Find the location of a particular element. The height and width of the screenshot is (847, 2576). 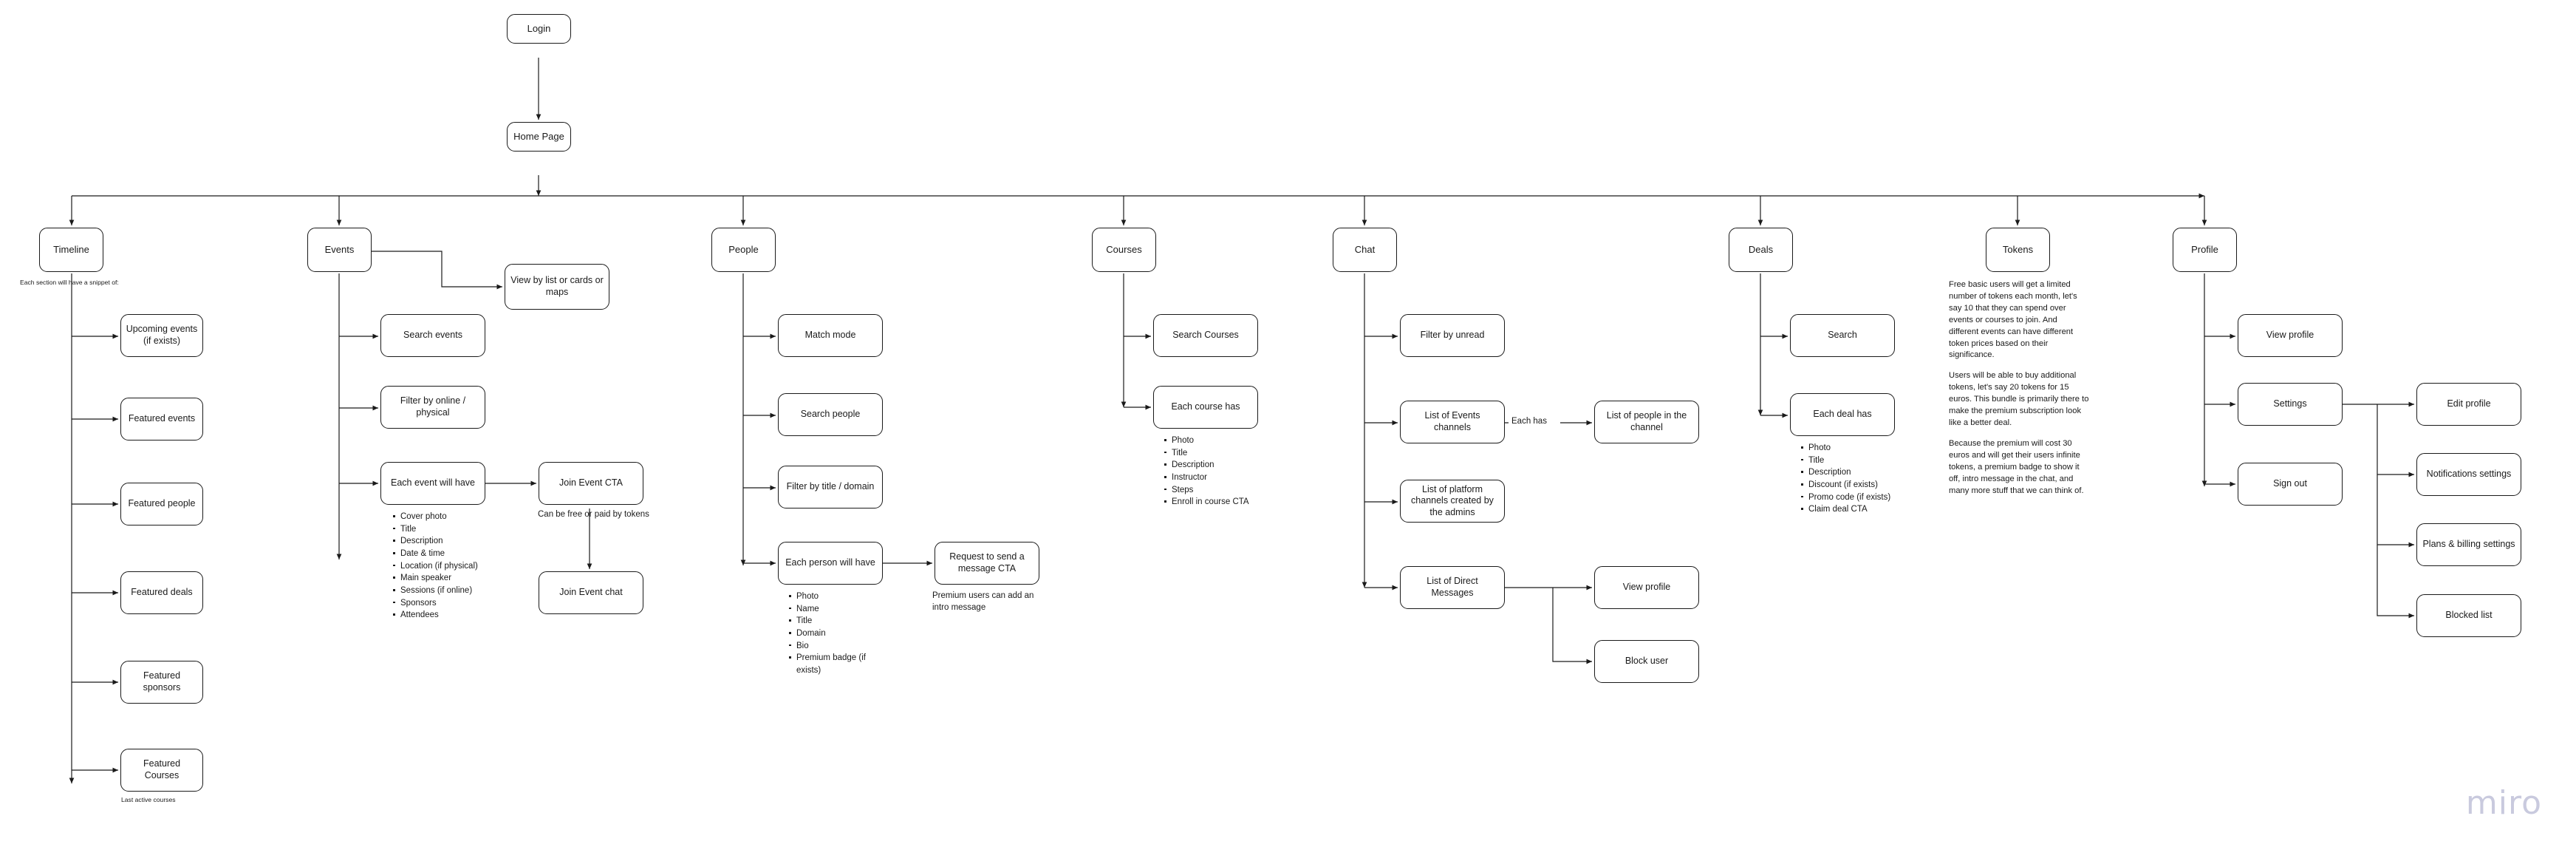

node-profile-label: Profile is located at coordinates (2205, 249).